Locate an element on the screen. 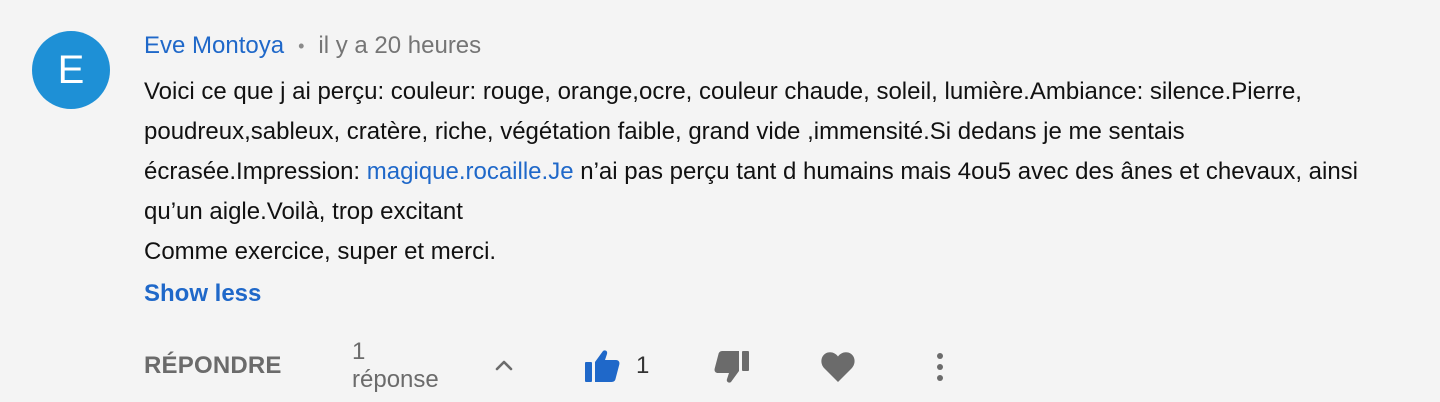  chevron-up-icon is located at coordinates (504, 366).